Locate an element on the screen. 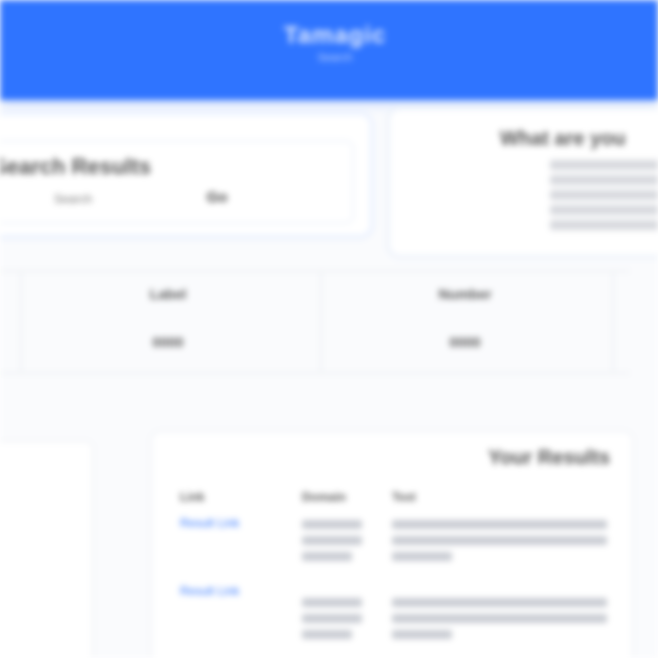  search-button: Go is located at coordinates (217, 197).